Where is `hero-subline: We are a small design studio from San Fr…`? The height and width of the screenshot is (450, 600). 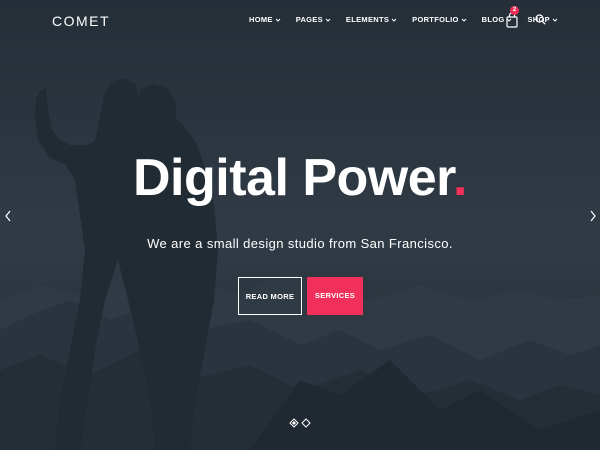 hero-subline: We are a small design studio from San Fr… is located at coordinates (300, 243).